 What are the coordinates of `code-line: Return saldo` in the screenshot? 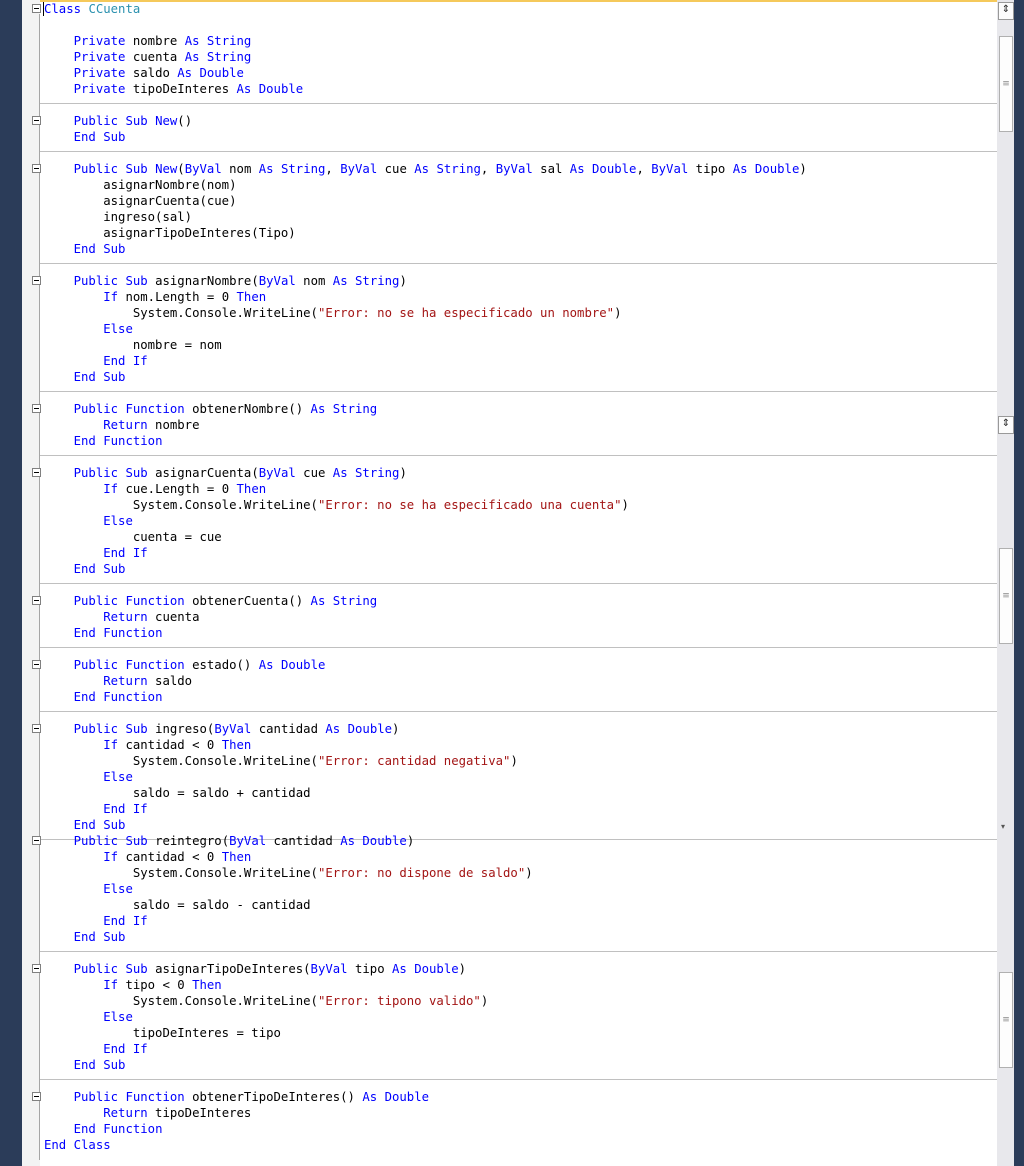 It's located at (519, 681).